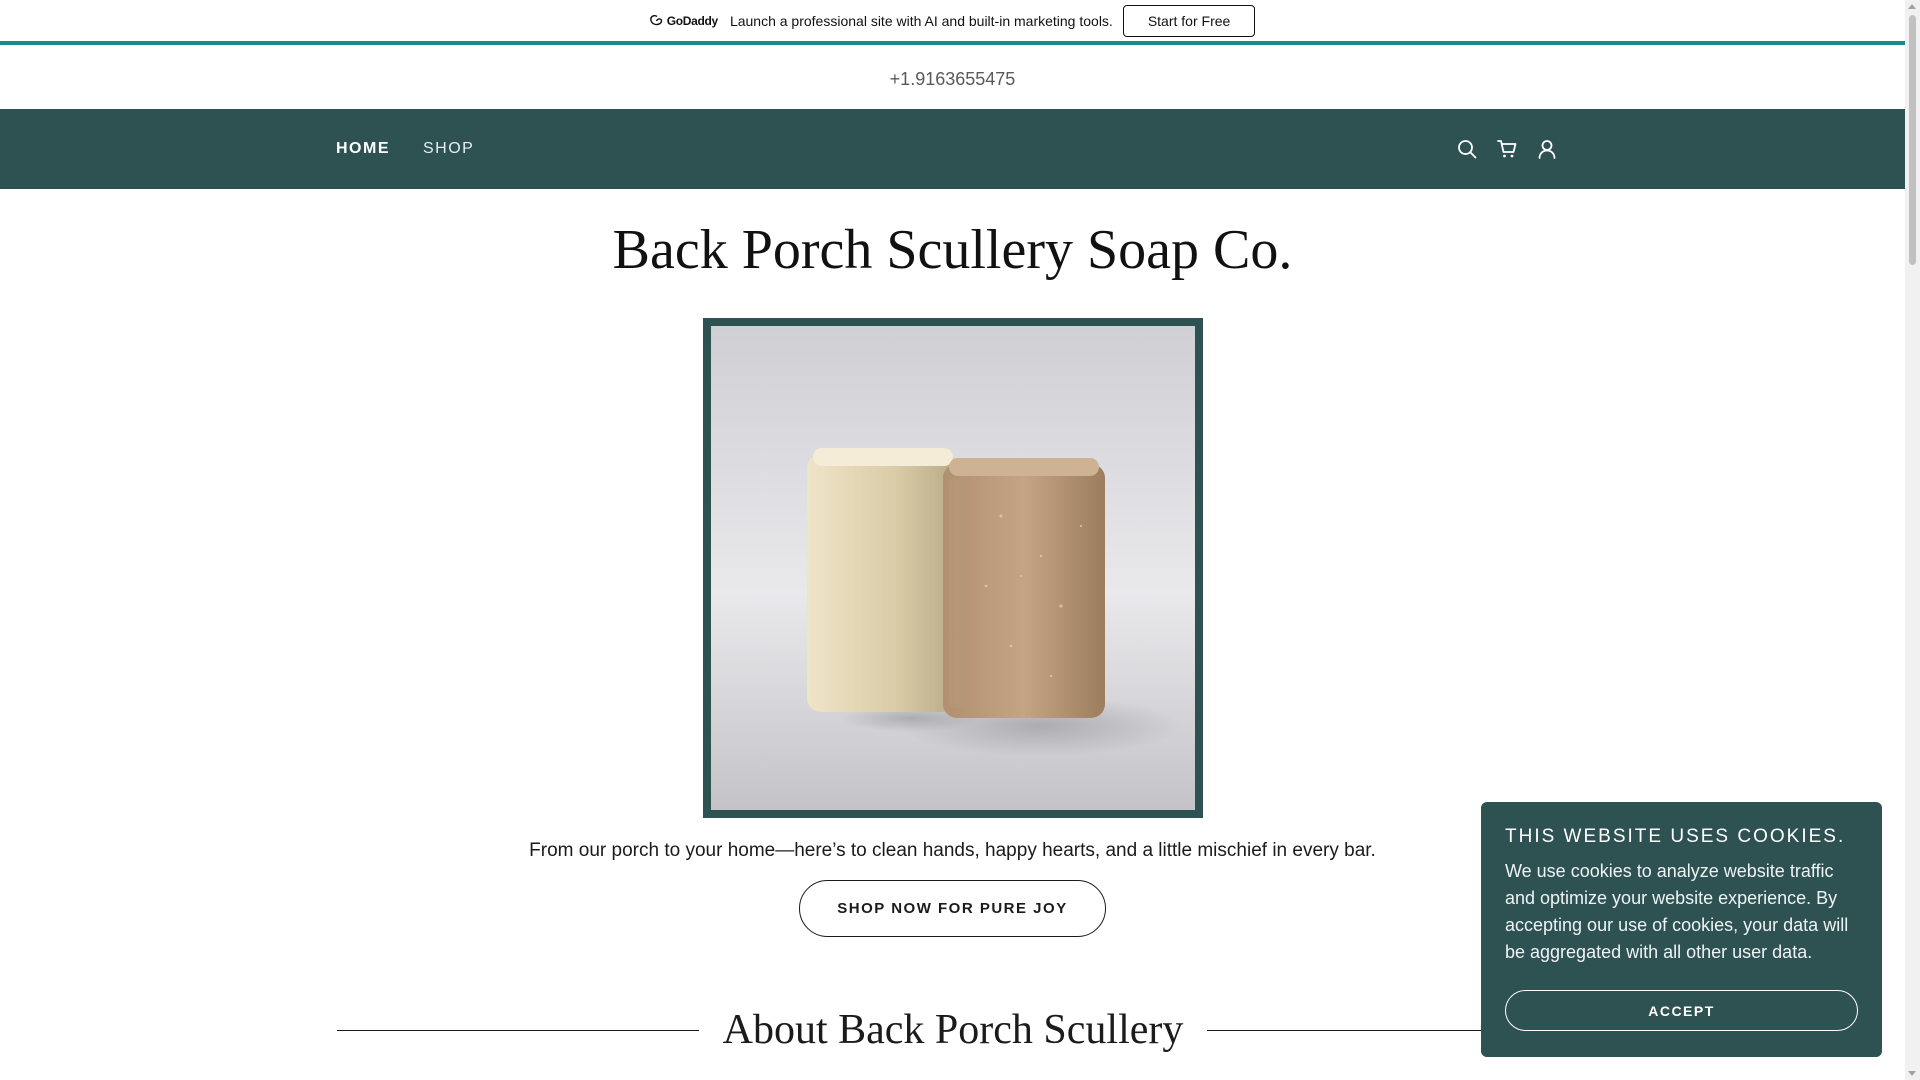 This screenshot has height=1080, width=1920. What do you see at coordinates (1912, 540) in the screenshot?
I see `page-scrollbar` at bounding box center [1912, 540].